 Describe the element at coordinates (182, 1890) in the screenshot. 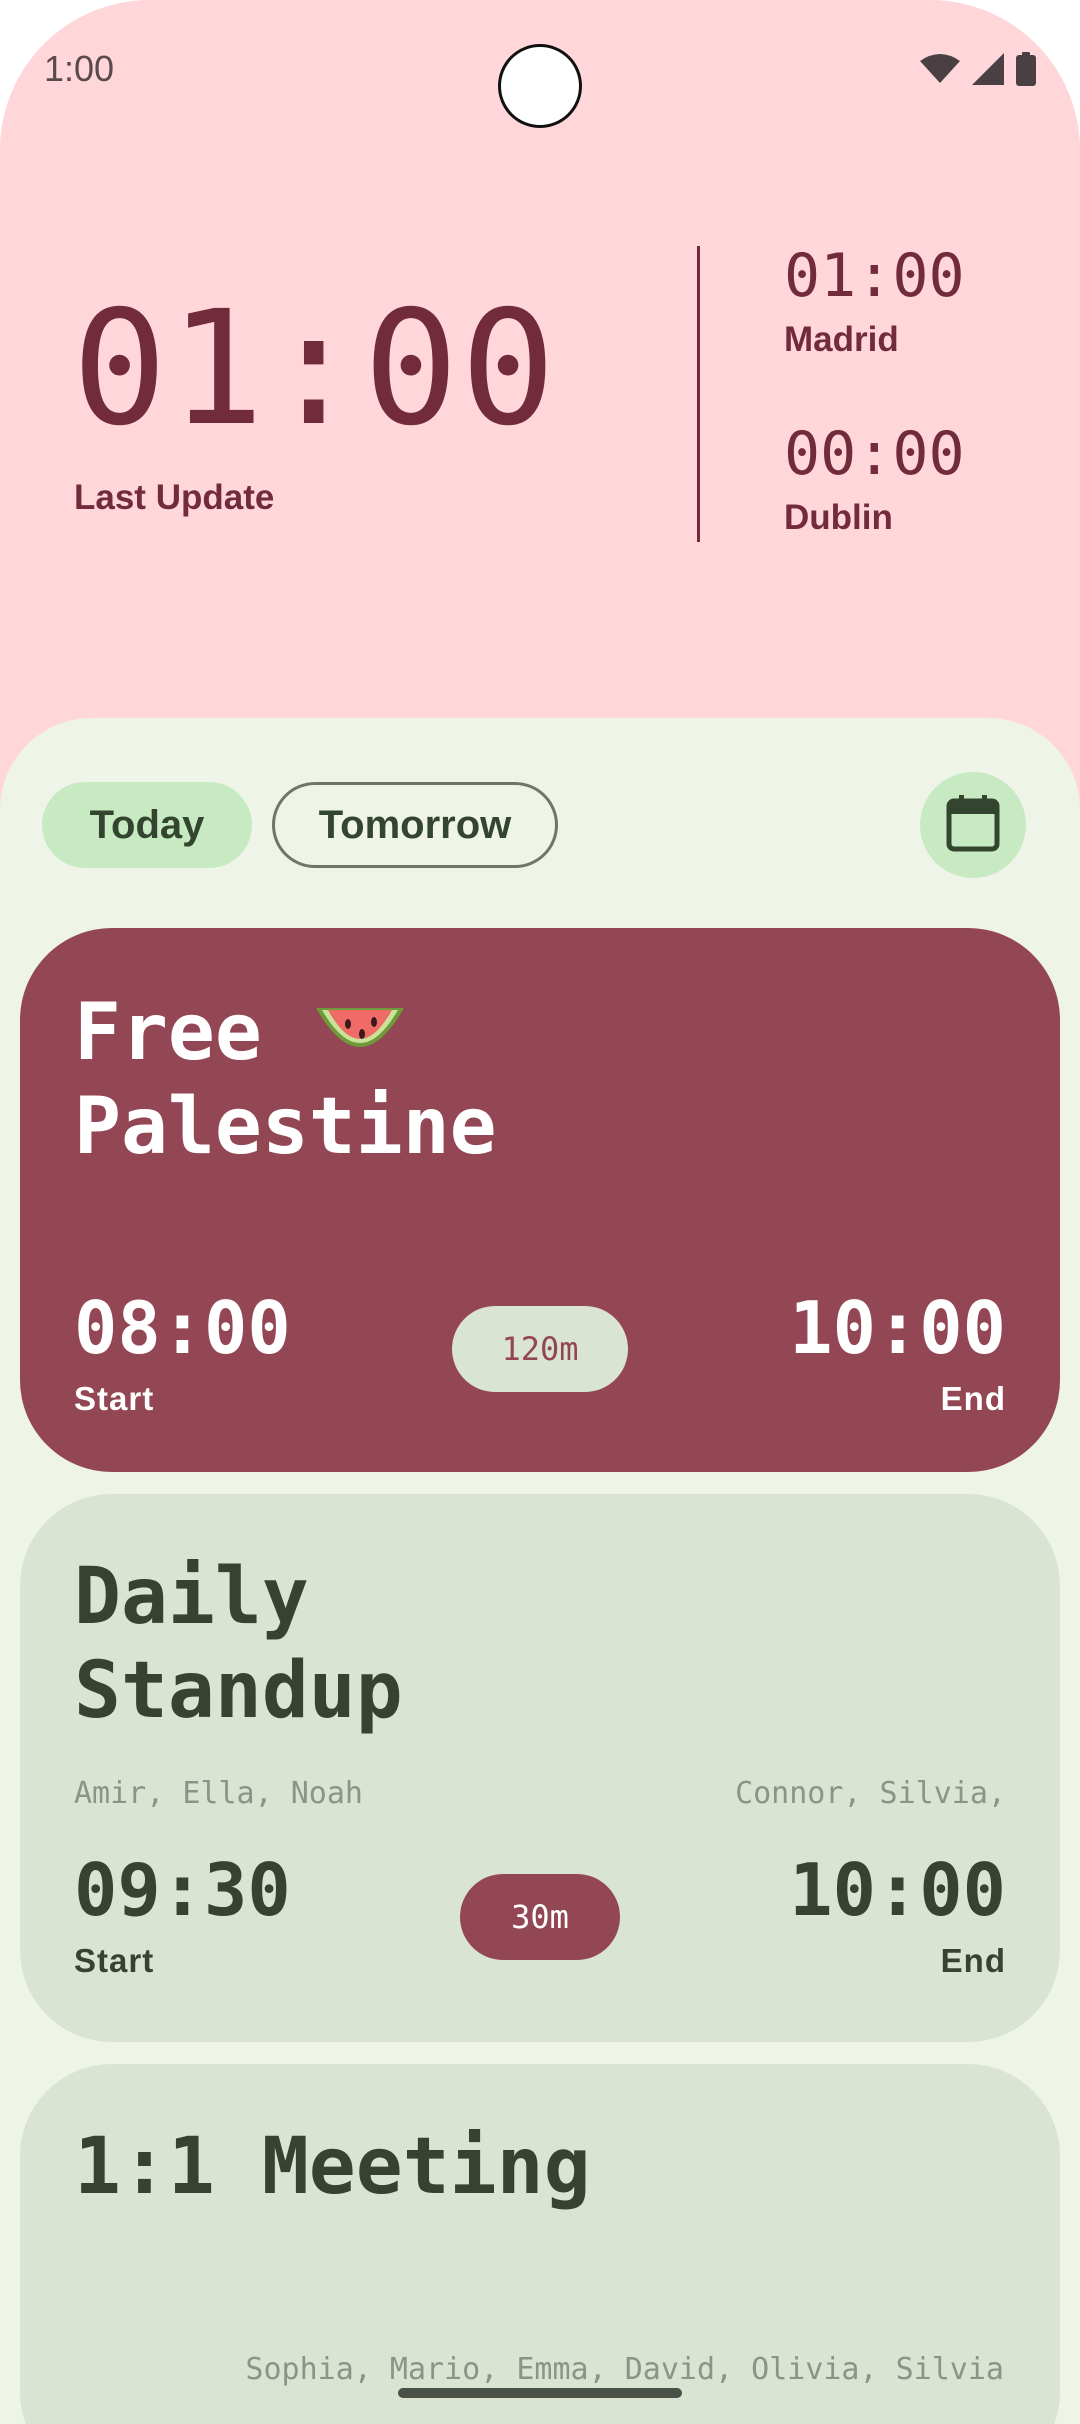

I see `start-time: 09:30` at that location.